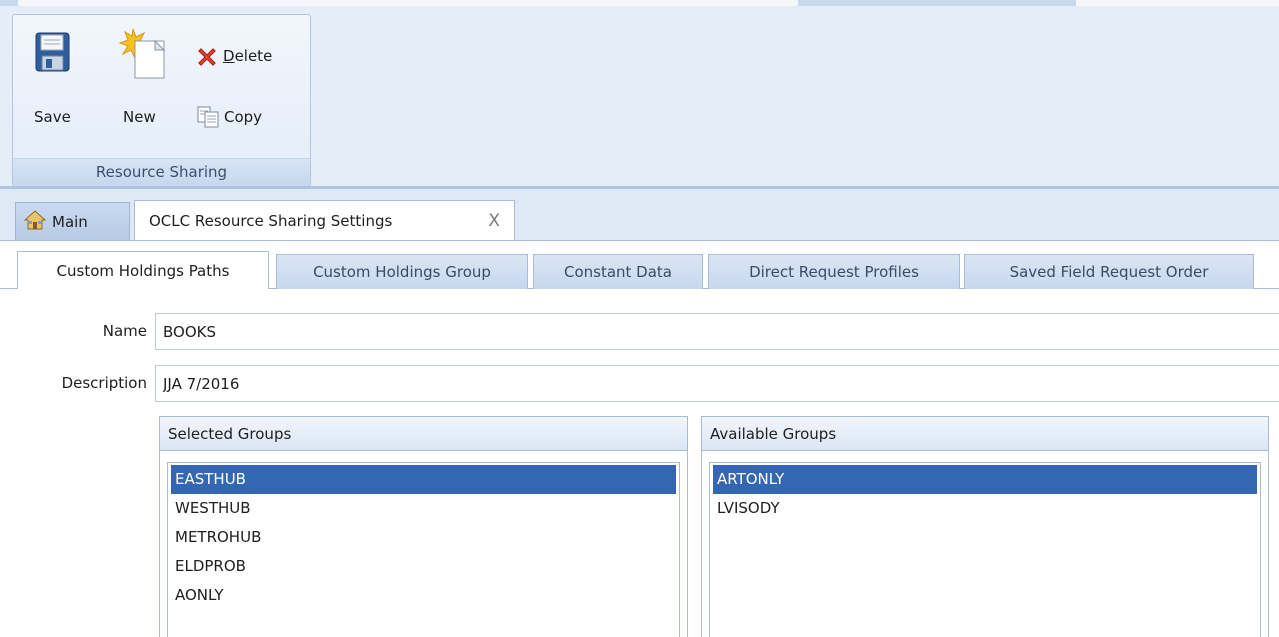  What do you see at coordinates (52, 54) in the screenshot?
I see `floppy-disk-icon` at bounding box center [52, 54].